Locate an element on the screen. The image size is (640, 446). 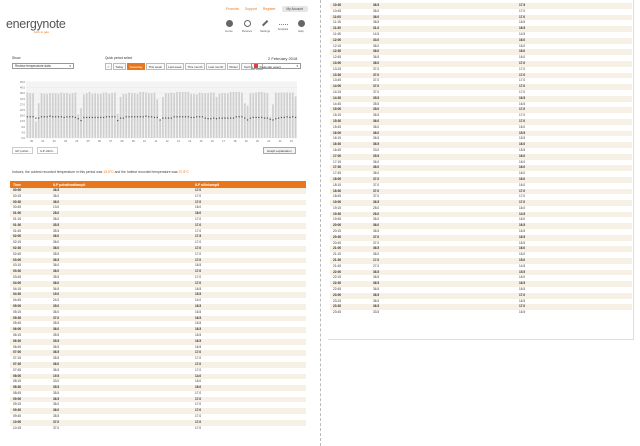
nav-settings: Settings is located at coordinates (265, 26).